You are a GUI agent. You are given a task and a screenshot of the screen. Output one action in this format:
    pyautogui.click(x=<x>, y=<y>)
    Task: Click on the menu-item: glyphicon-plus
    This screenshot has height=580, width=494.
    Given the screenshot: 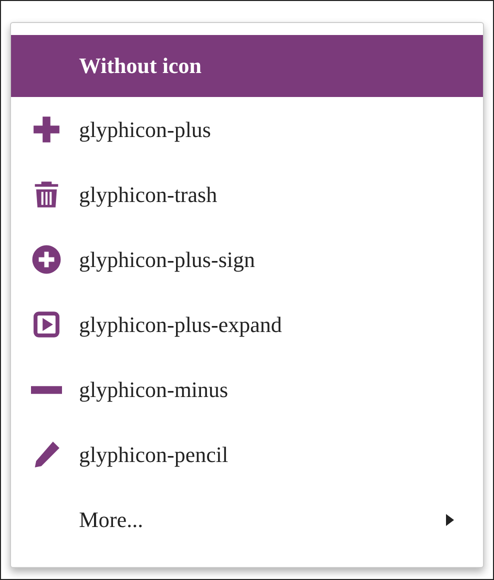 What is the action you would take?
    pyautogui.click(x=247, y=129)
    